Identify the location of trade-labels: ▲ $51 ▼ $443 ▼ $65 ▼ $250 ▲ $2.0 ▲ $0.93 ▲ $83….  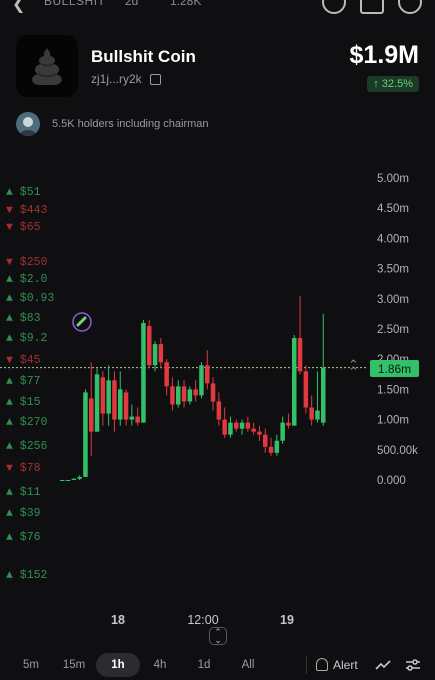
(30, 384).